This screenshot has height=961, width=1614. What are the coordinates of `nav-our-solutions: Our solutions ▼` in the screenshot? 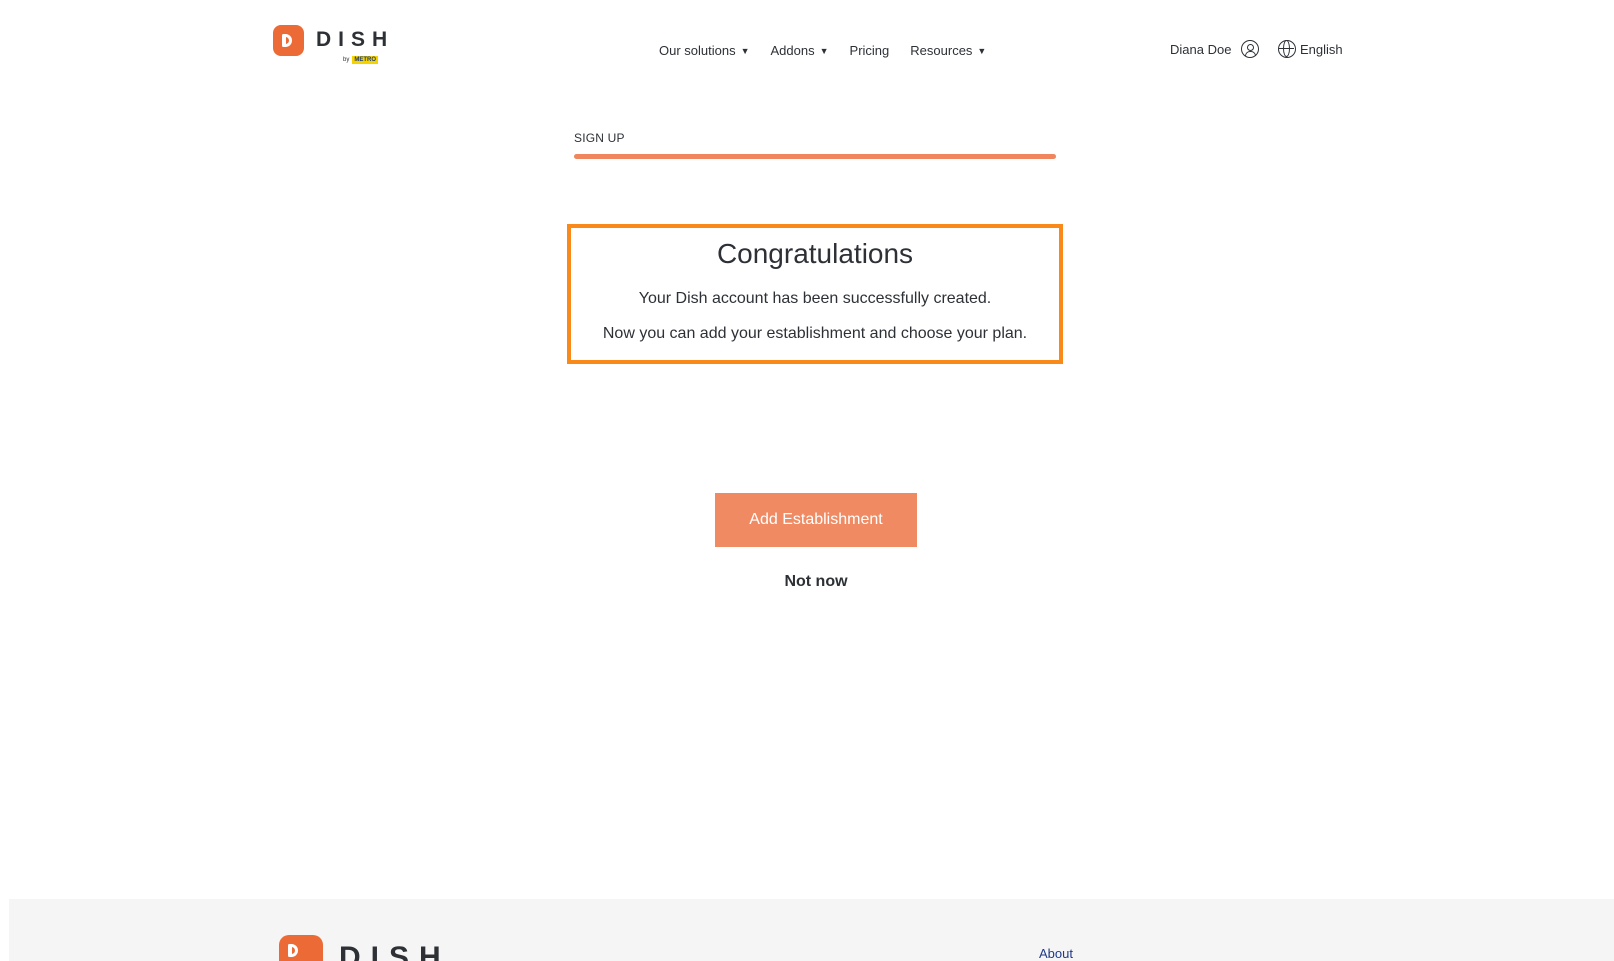 It's located at (704, 50).